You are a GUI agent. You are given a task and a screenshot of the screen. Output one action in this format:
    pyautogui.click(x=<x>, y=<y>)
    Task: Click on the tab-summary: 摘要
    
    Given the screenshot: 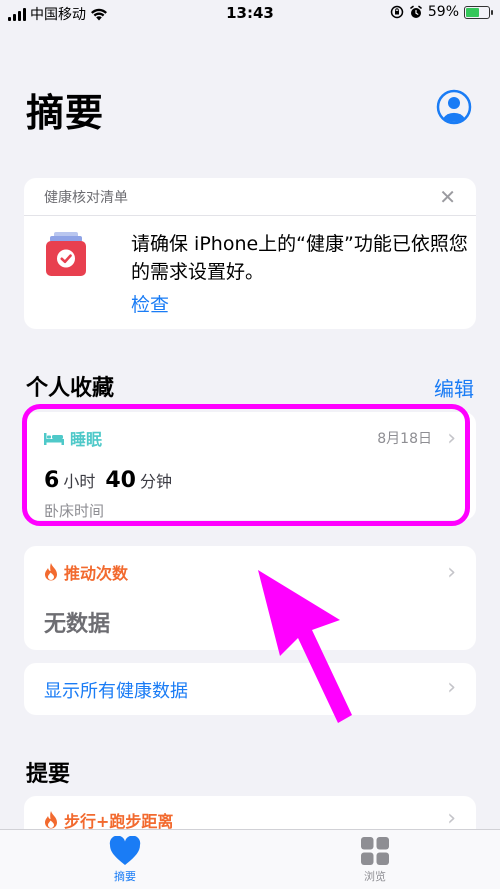 What is the action you would take?
    pyautogui.click(x=125, y=860)
    